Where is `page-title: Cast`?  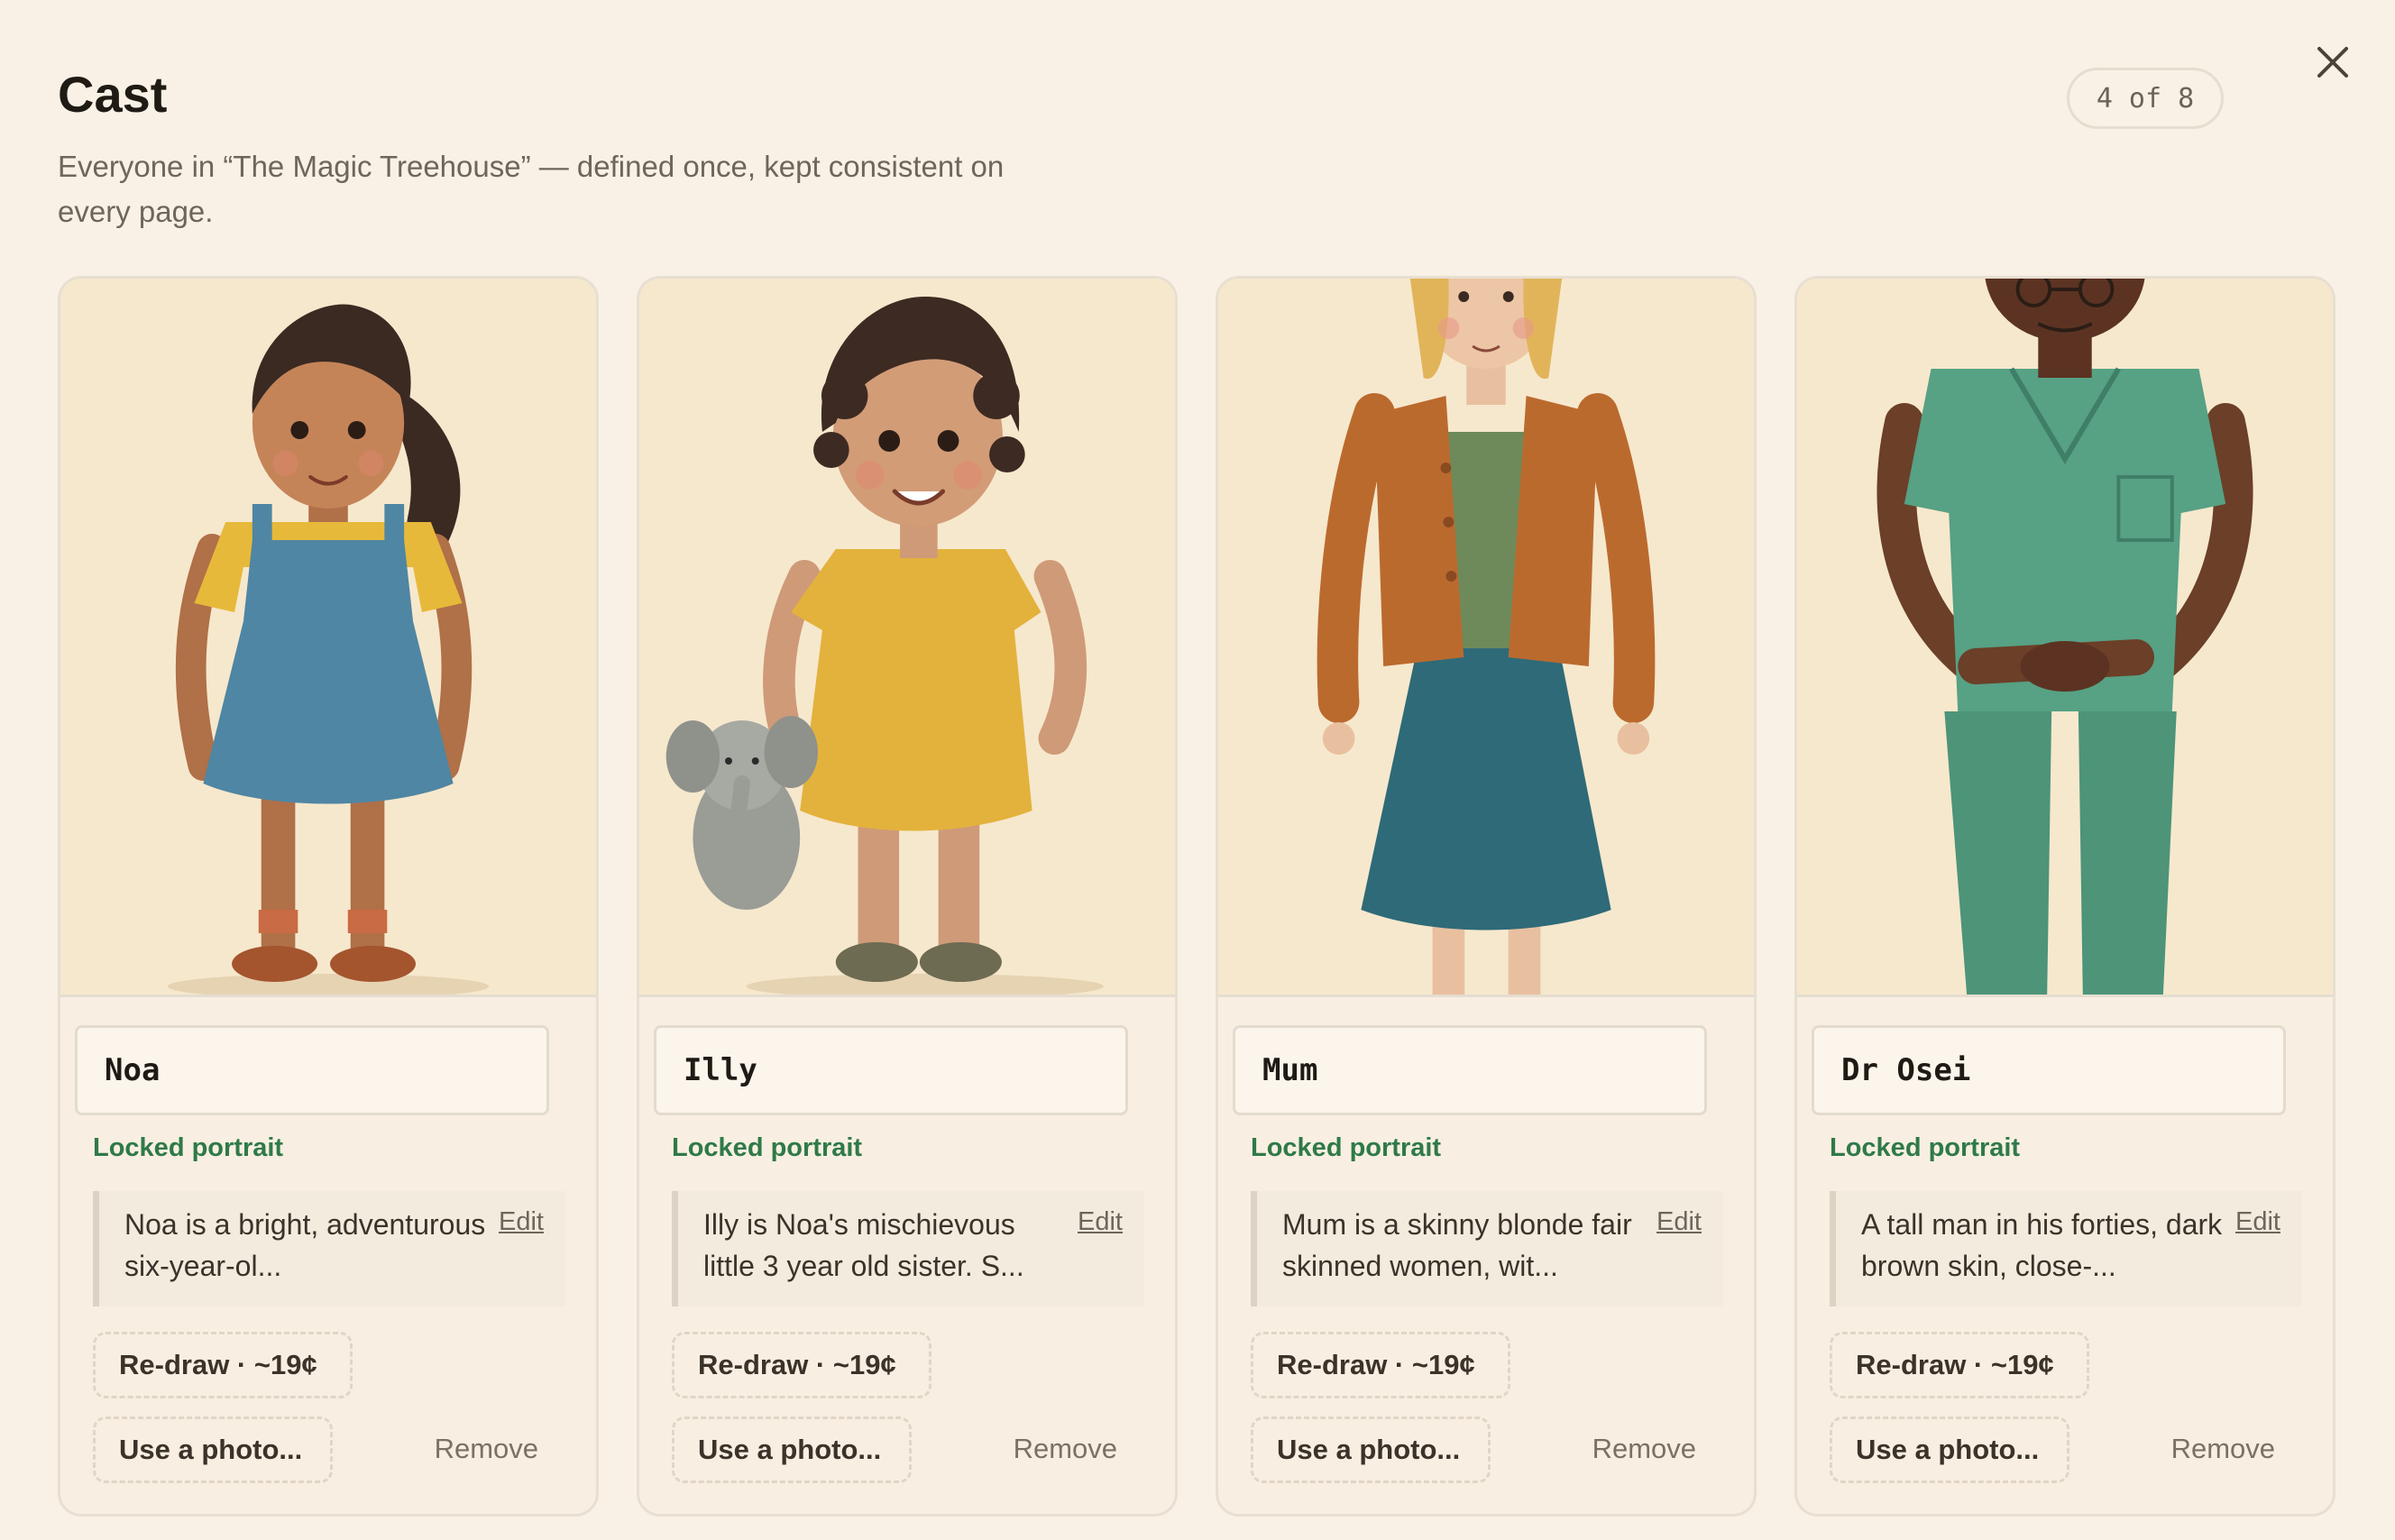
page-title: Cast is located at coordinates (113, 94).